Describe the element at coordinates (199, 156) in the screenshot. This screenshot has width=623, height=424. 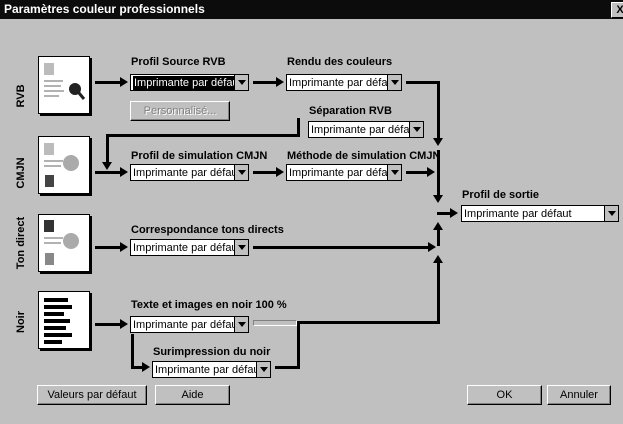
I see `simulation-label: Profil de simulation CMJN` at that location.